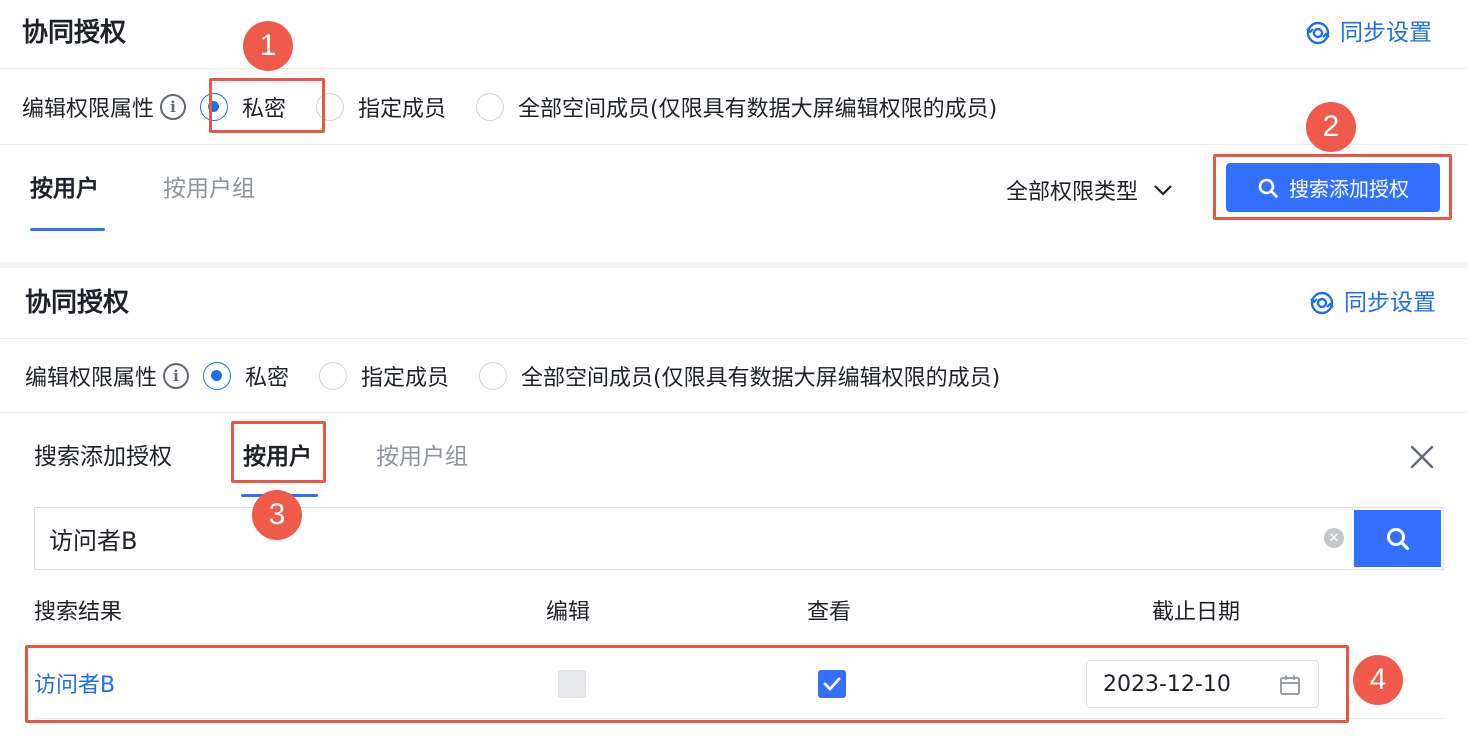 The height and width of the screenshot is (744, 1468). I want to click on active-tab-indicator, so click(67, 229).